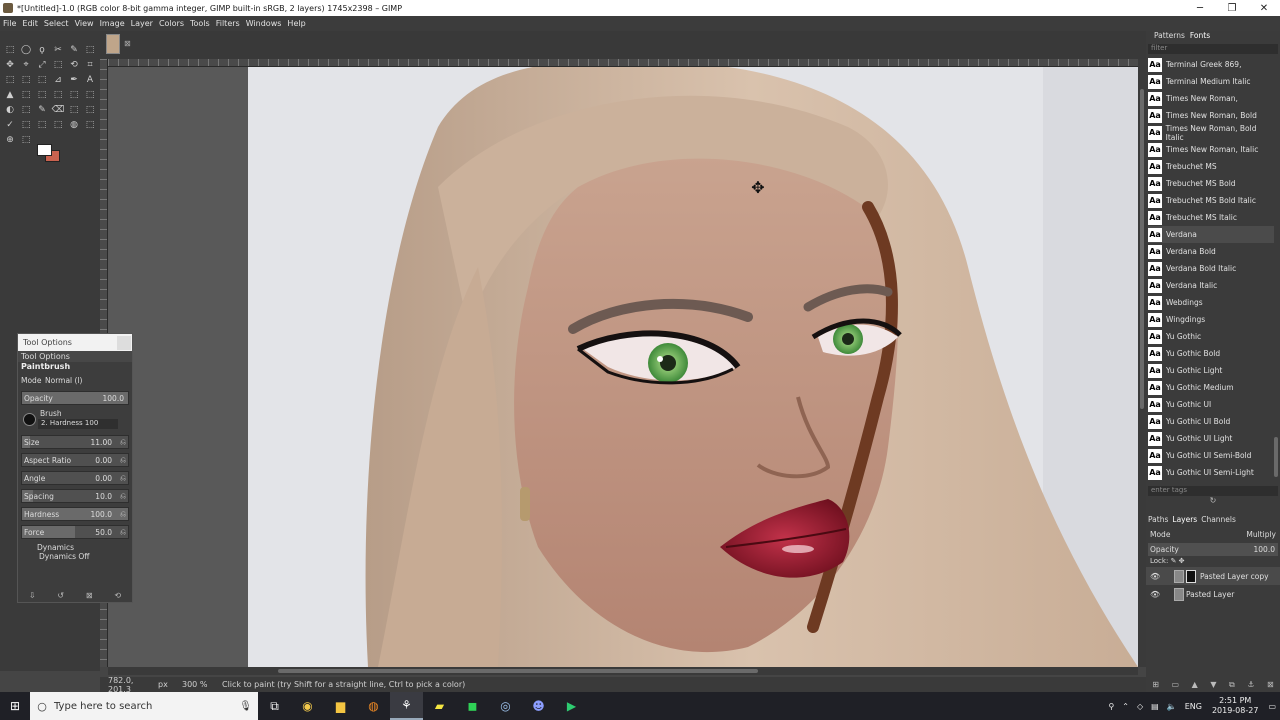 The image size is (1280, 720). Describe the element at coordinates (75, 398) in the screenshot. I see `opacity-slider: Opacity 100.0` at that location.